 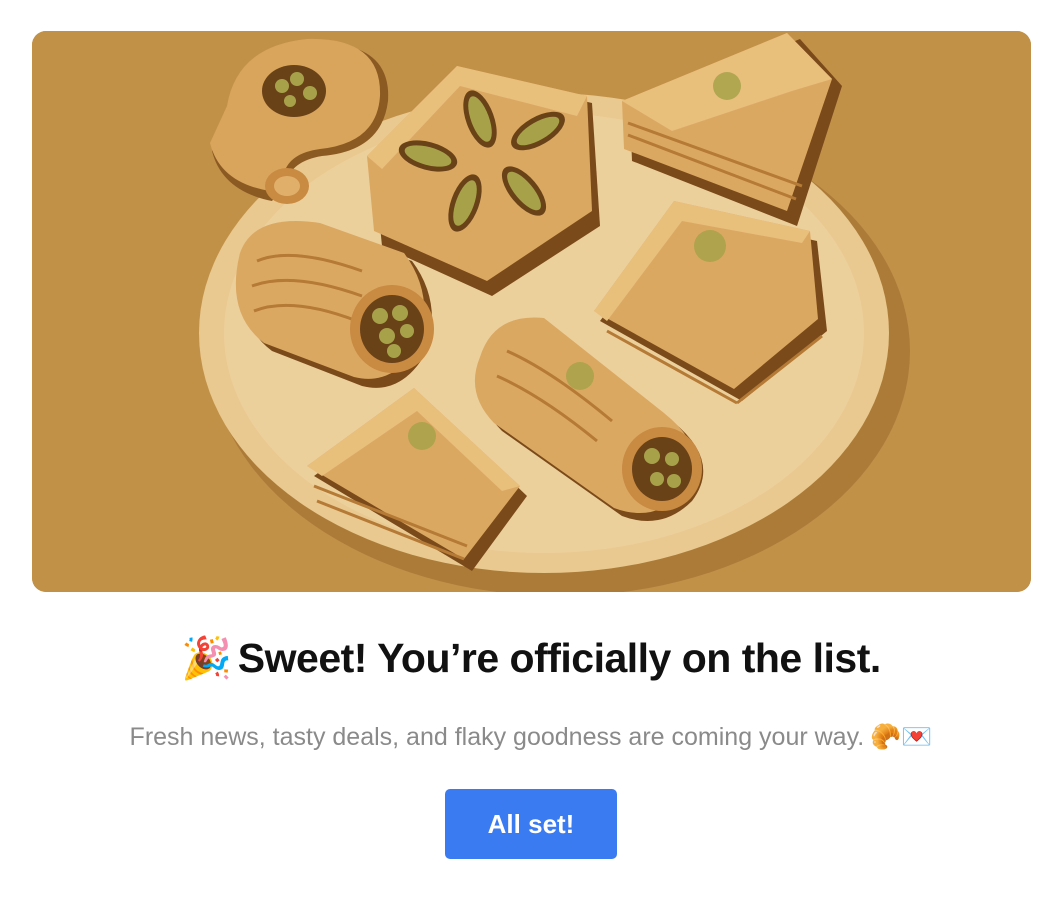 What do you see at coordinates (901, 736) in the screenshot?
I see `croissant-love-letter-icon: 🥐💌` at bounding box center [901, 736].